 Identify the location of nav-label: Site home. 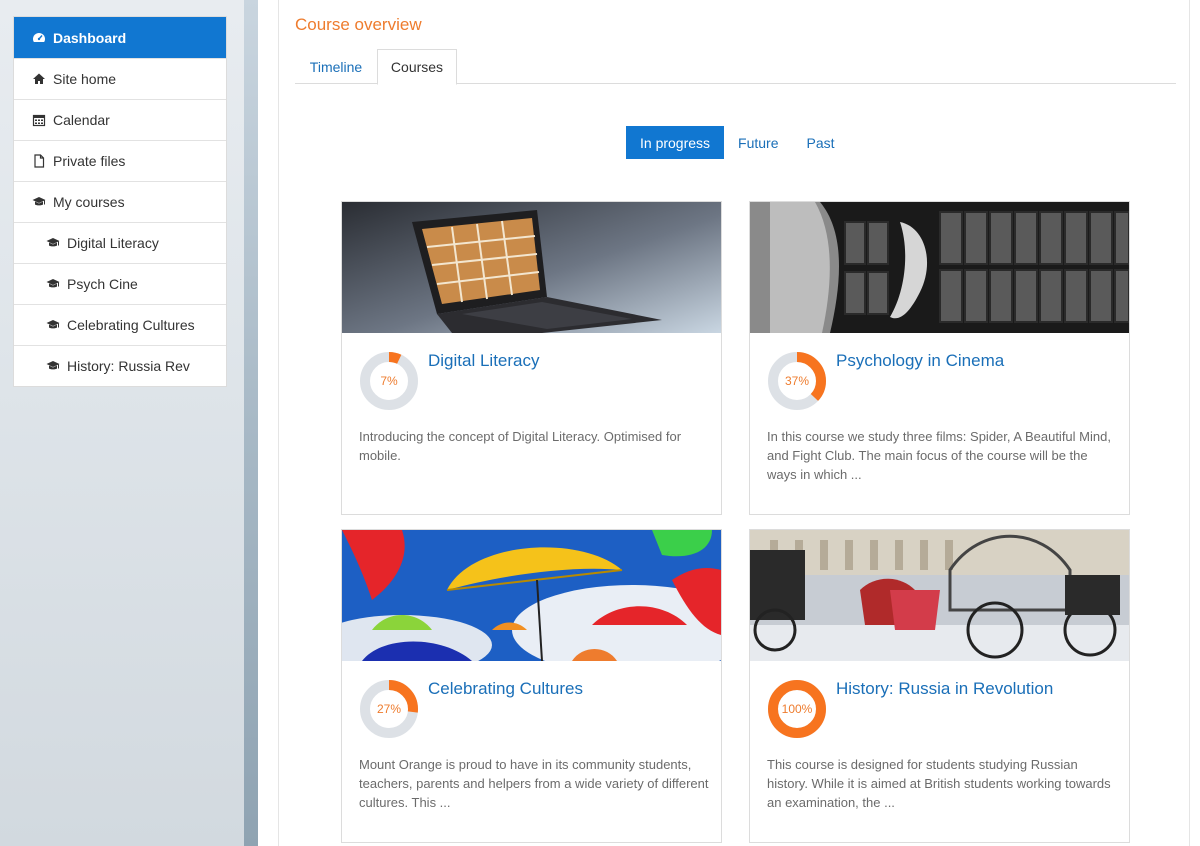
(85, 79).